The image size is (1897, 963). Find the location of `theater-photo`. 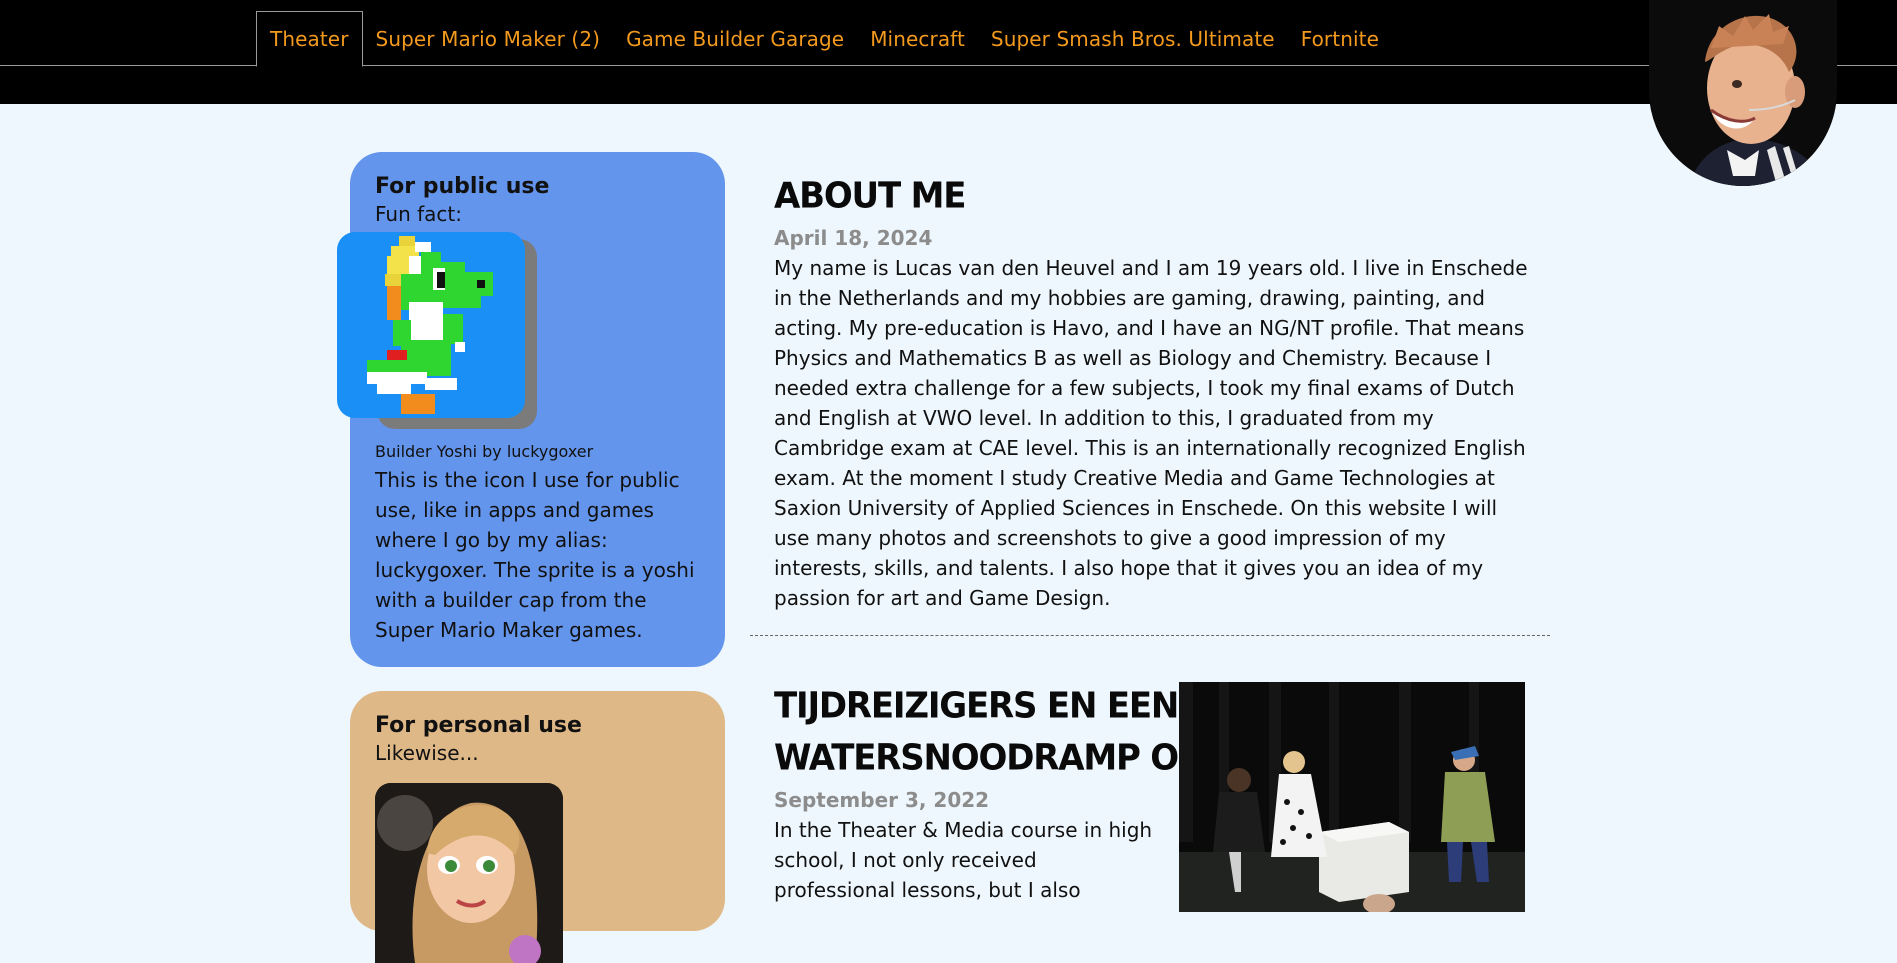

theater-photo is located at coordinates (1352, 797).